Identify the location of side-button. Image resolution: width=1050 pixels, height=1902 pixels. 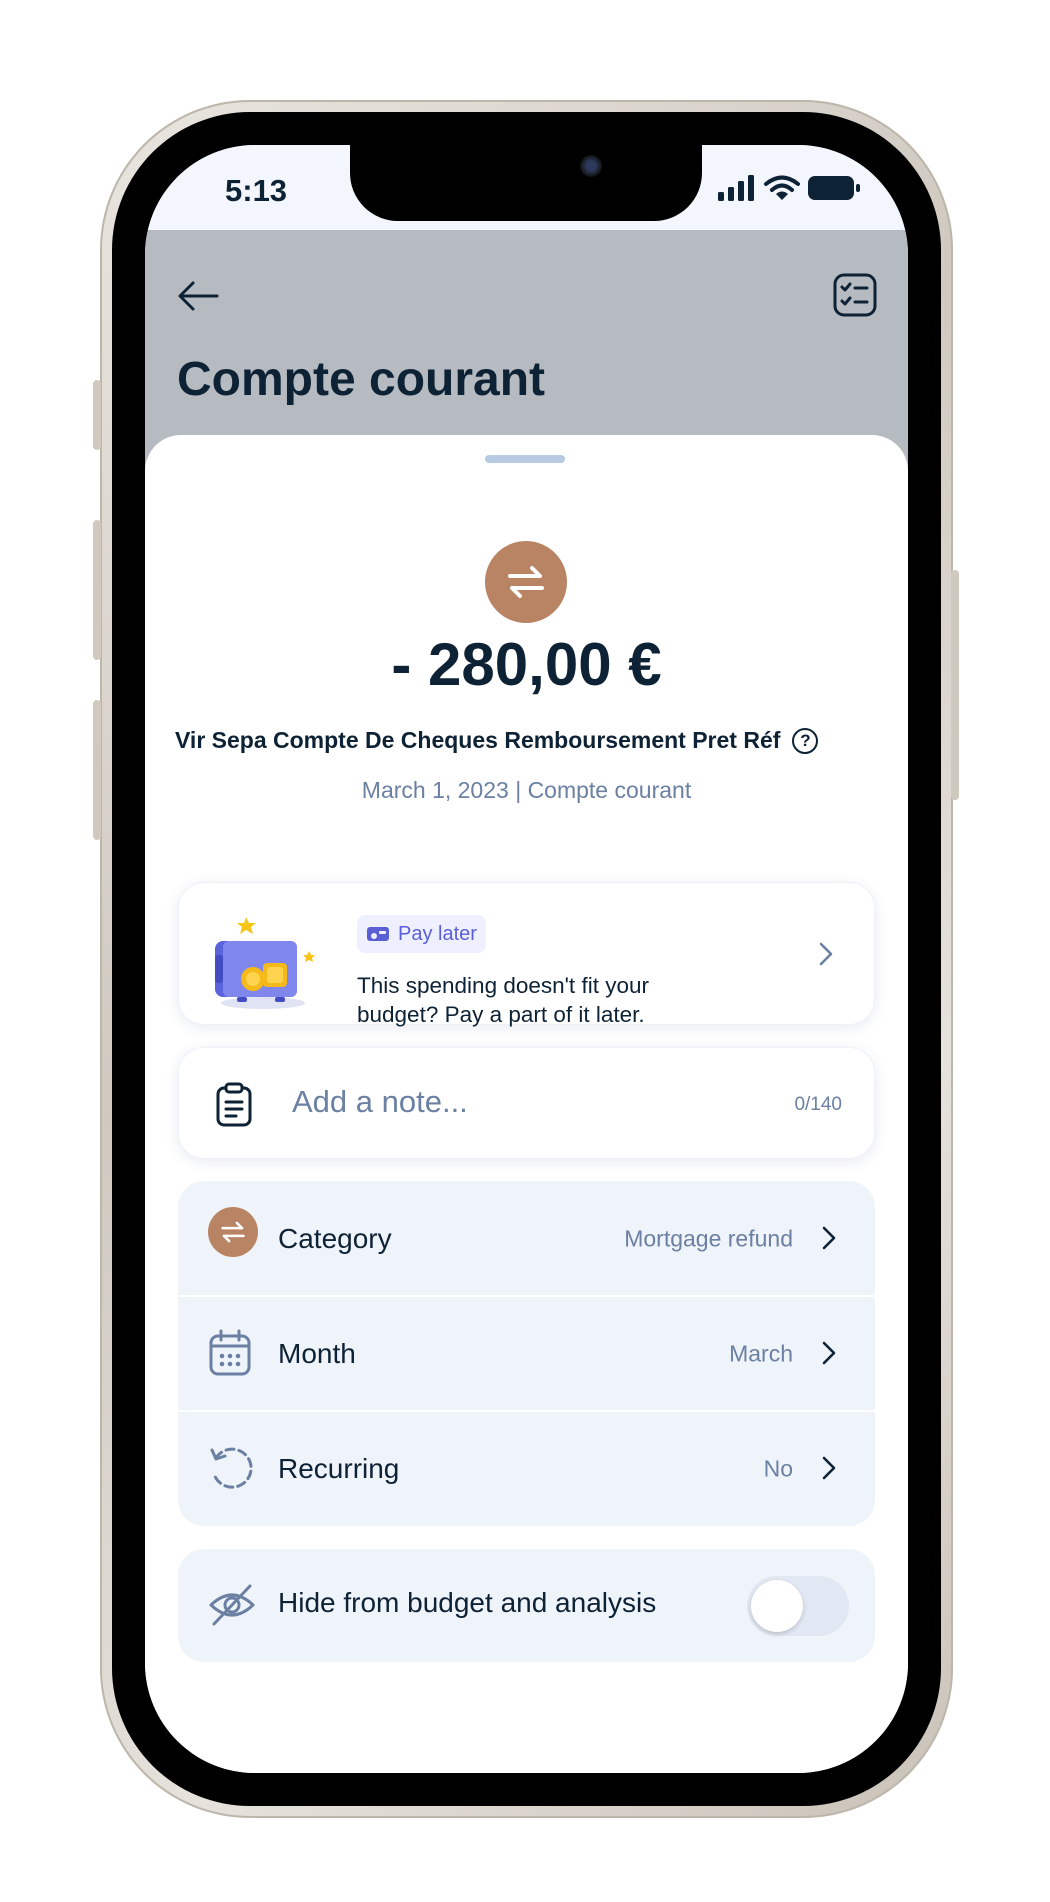
(97, 415).